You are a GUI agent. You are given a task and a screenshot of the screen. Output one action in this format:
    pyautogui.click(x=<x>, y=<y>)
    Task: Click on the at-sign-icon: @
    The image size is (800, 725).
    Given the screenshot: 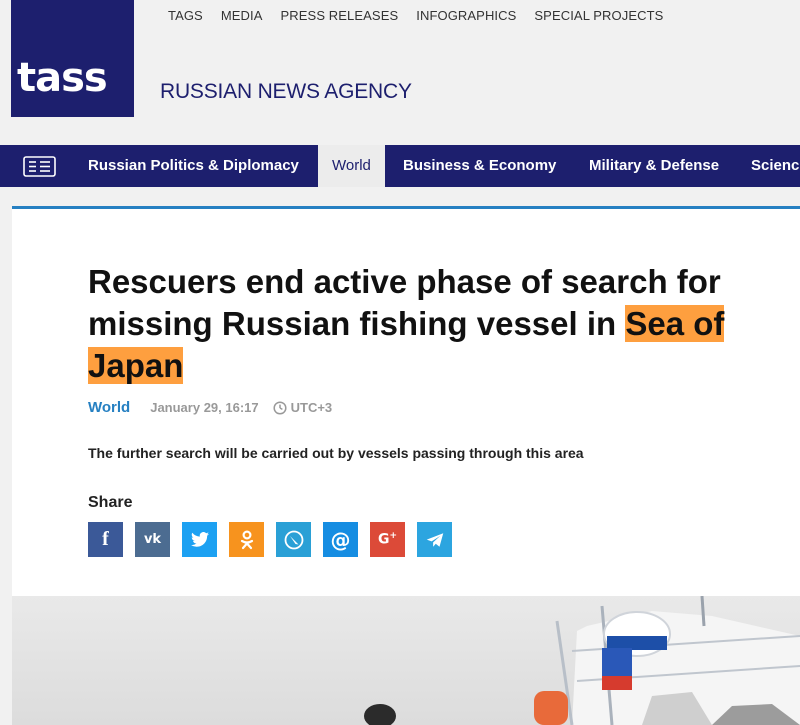 What is the action you would take?
    pyautogui.click(x=340, y=539)
    